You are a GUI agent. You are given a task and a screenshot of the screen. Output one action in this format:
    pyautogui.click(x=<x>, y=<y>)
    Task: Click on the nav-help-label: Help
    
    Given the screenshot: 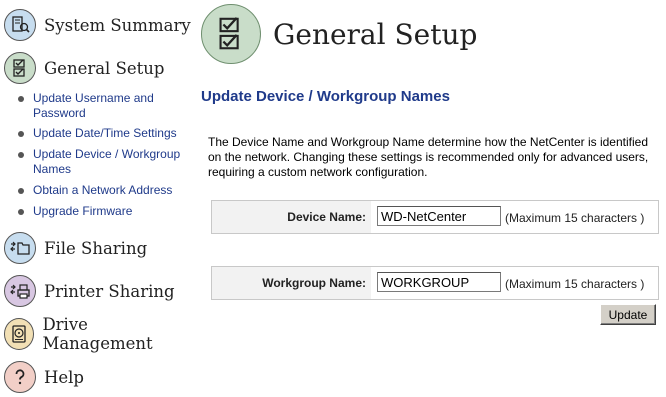 What is the action you would take?
    pyautogui.click(x=64, y=377)
    